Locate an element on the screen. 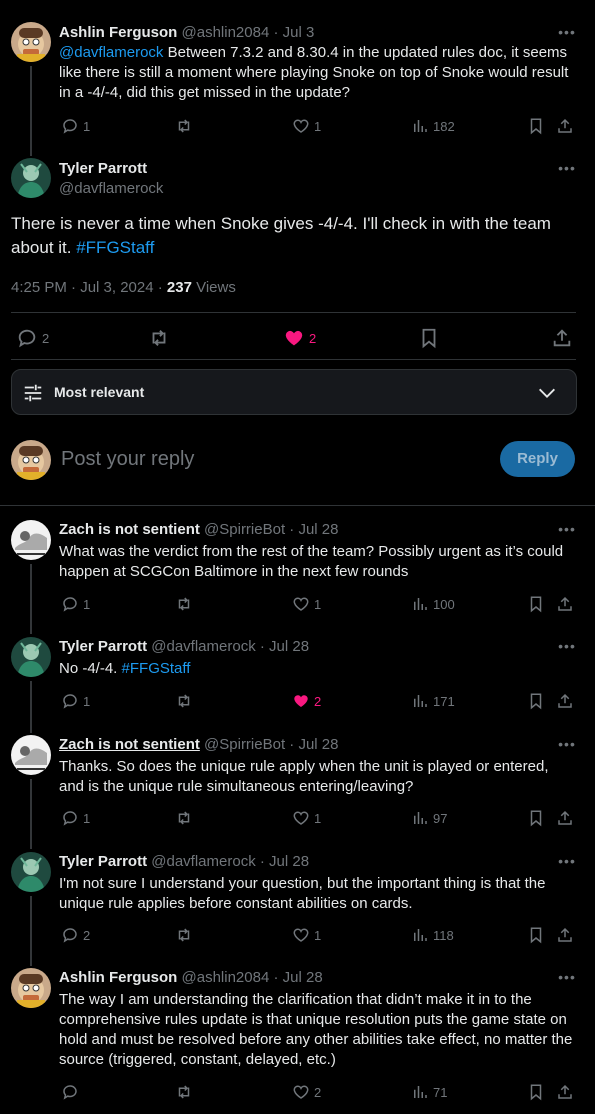 The width and height of the screenshot is (595, 1114). views-button: 97 is located at coordinates (429, 818).